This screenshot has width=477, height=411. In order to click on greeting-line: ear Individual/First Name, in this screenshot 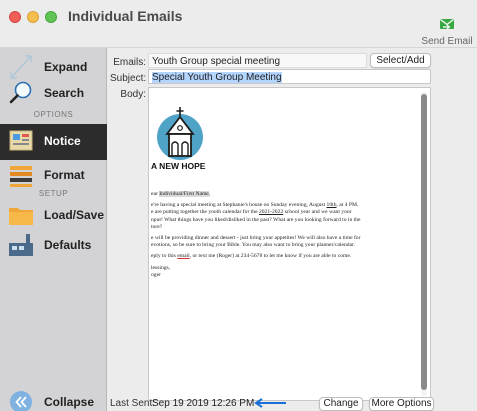, I will do `click(181, 194)`.